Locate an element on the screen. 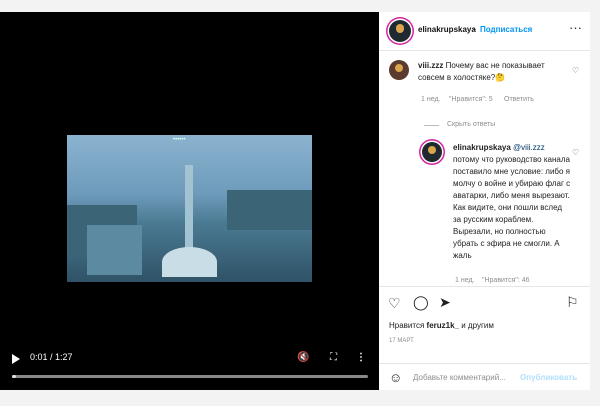 The width and height of the screenshot is (600, 406). post-date: 17 МАРТ is located at coordinates (401, 341).